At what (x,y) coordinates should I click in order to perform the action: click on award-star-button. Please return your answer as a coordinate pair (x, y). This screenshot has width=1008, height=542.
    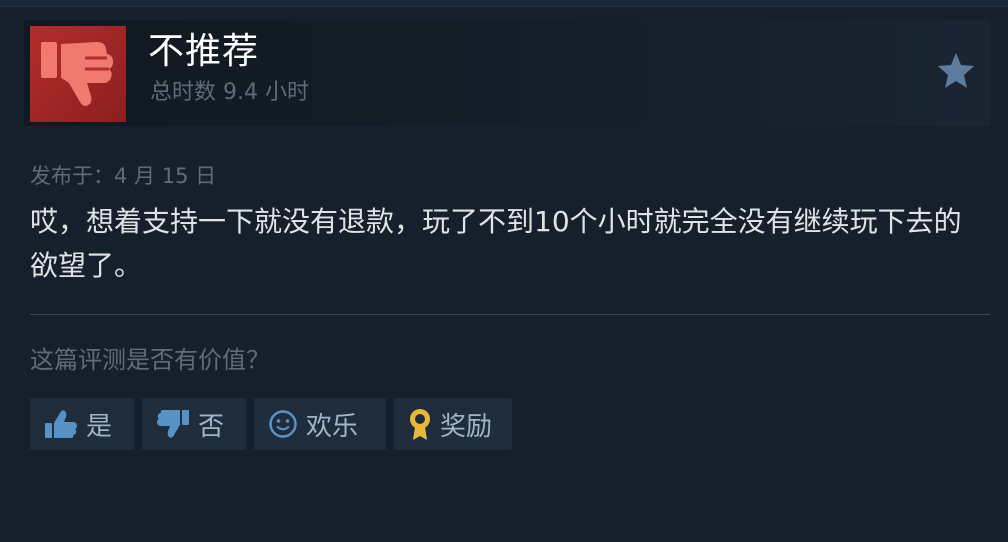
    Looking at the image, I should click on (956, 72).